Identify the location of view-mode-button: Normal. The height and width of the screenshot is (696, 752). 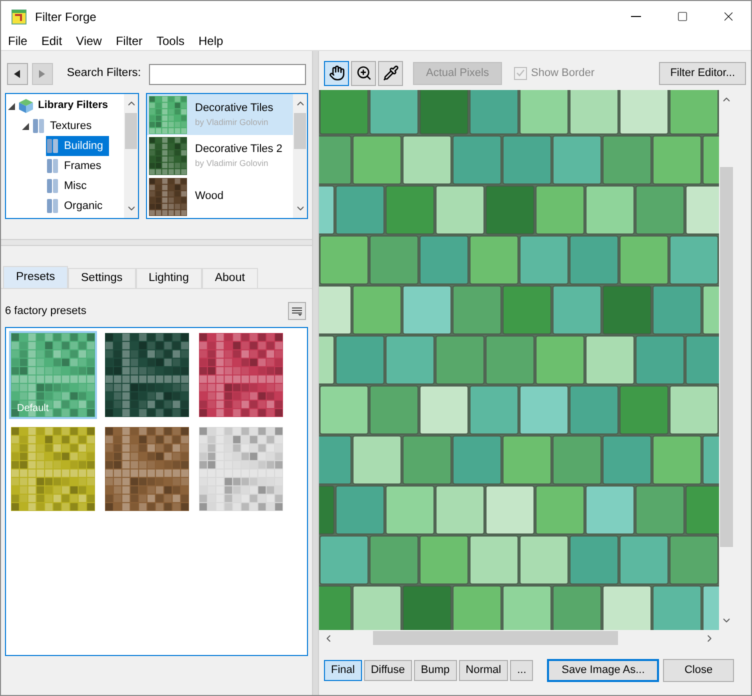
(483, 670).